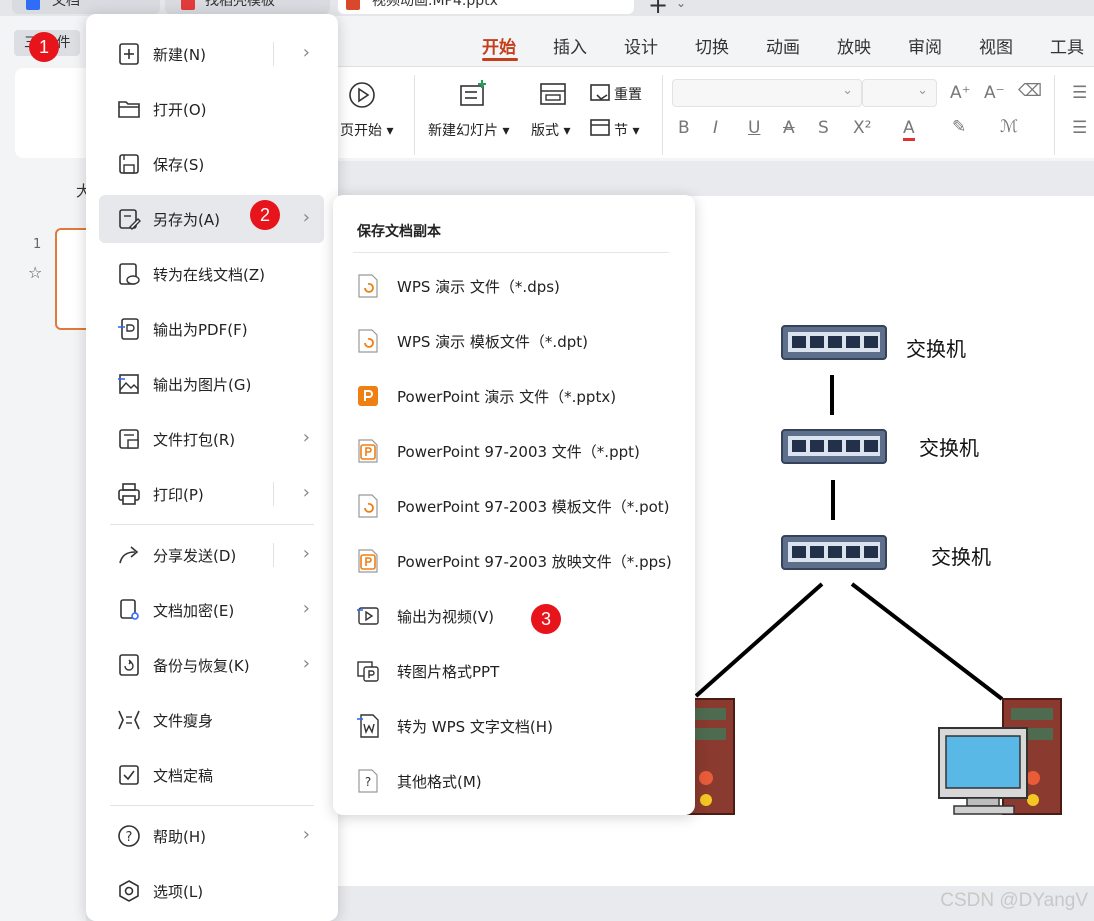  What do you see at coordinates (86, 7) in the screenshot?
I see `tab-writer-doc: 文档` at bounding box center [86, 7].